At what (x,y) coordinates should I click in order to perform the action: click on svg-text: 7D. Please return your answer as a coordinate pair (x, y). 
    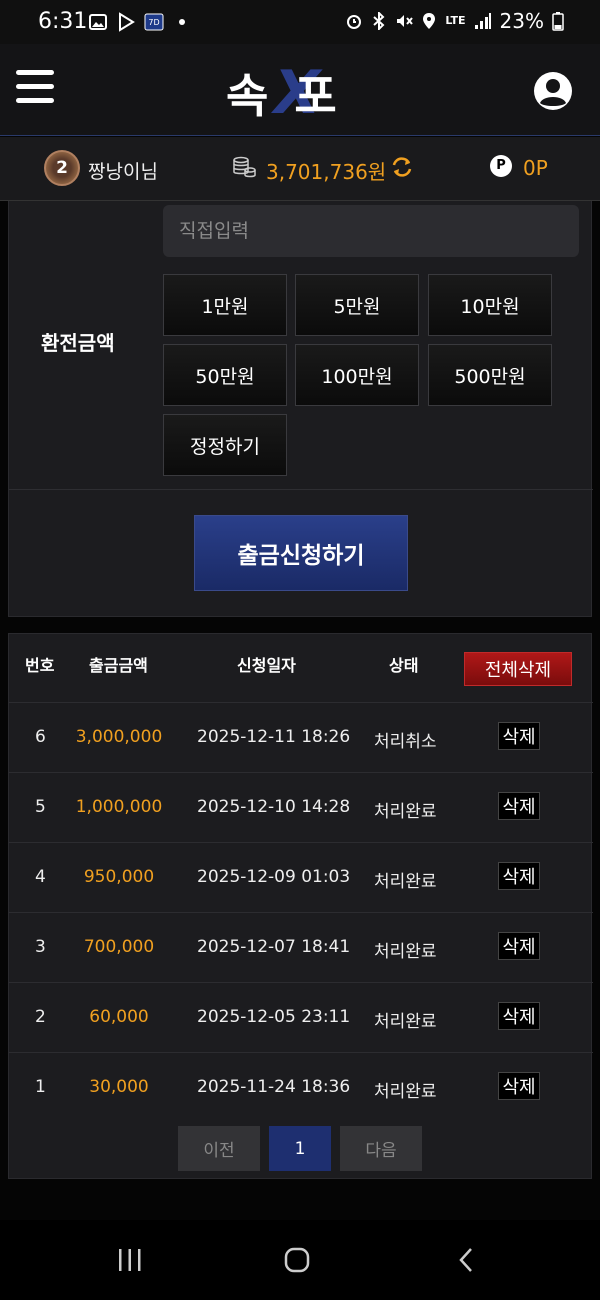
    Looking at the image, I should click on (153, 22).